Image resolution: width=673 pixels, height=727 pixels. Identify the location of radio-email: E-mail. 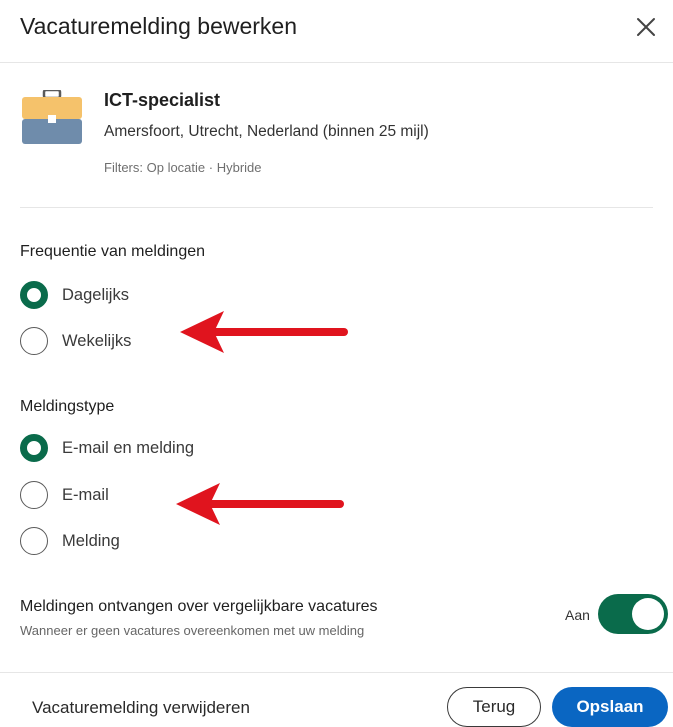
(64, 495).